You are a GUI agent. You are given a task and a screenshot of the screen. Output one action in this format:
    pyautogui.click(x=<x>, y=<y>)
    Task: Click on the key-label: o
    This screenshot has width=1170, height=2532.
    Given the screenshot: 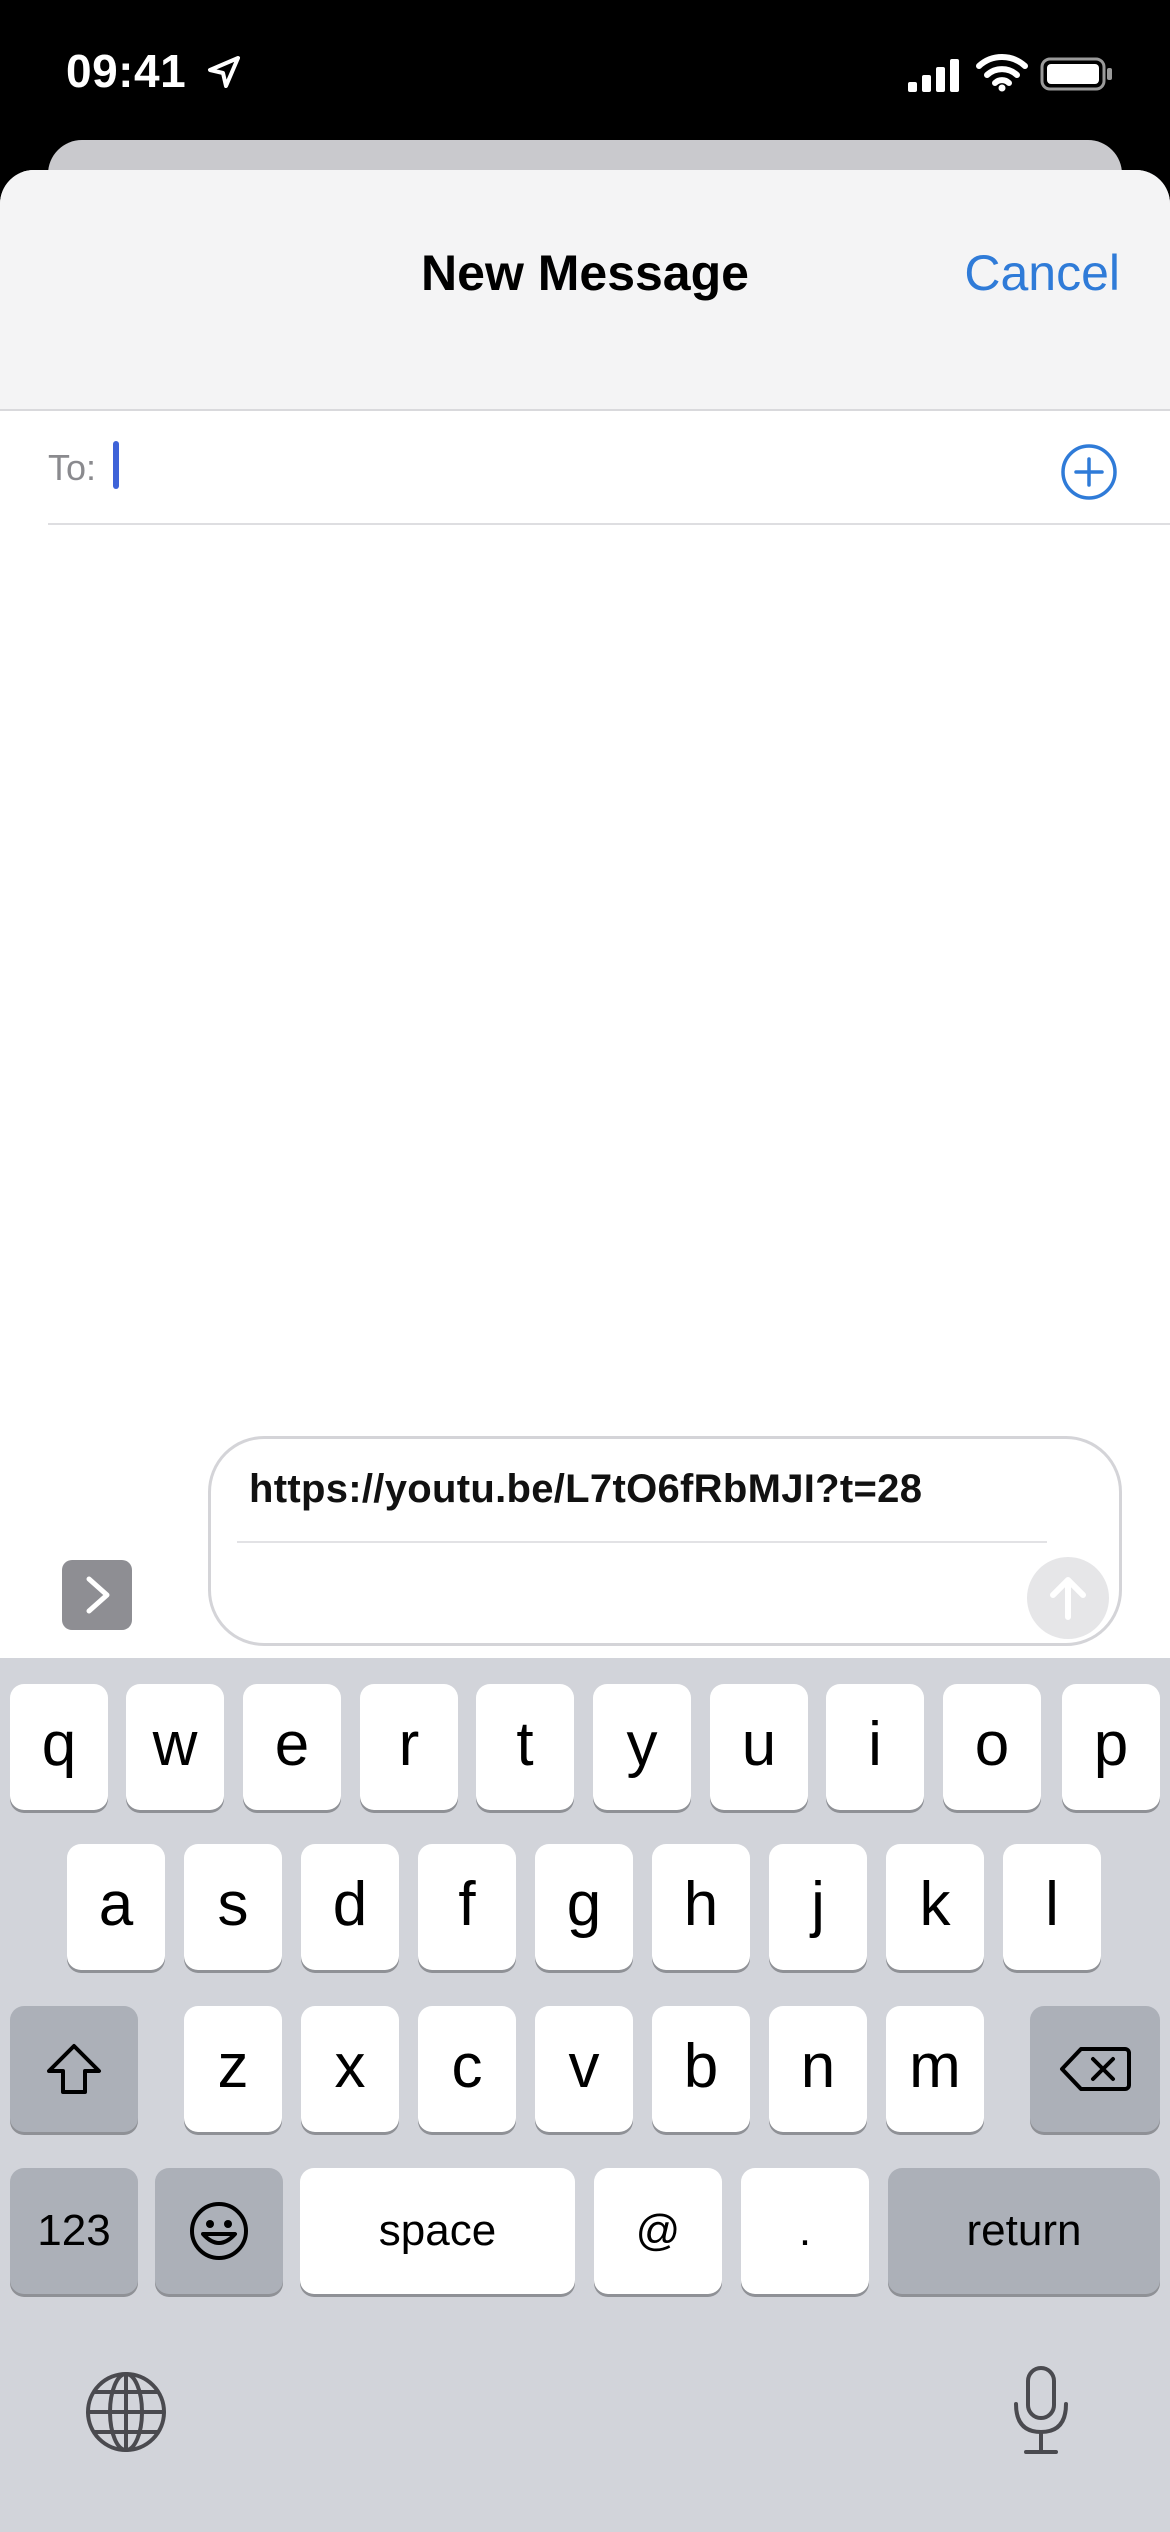 What is the action you would take?
    pyautogui.click(x=992, y=1744)
    